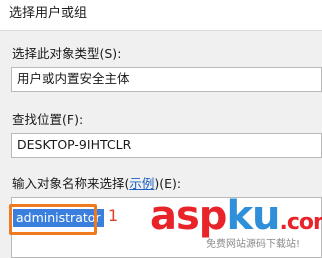 The height and width of the screenshot is (258, 322). I want to click on object-names-label-prefix: 输入对象名称来选择(, so click(71, 183).